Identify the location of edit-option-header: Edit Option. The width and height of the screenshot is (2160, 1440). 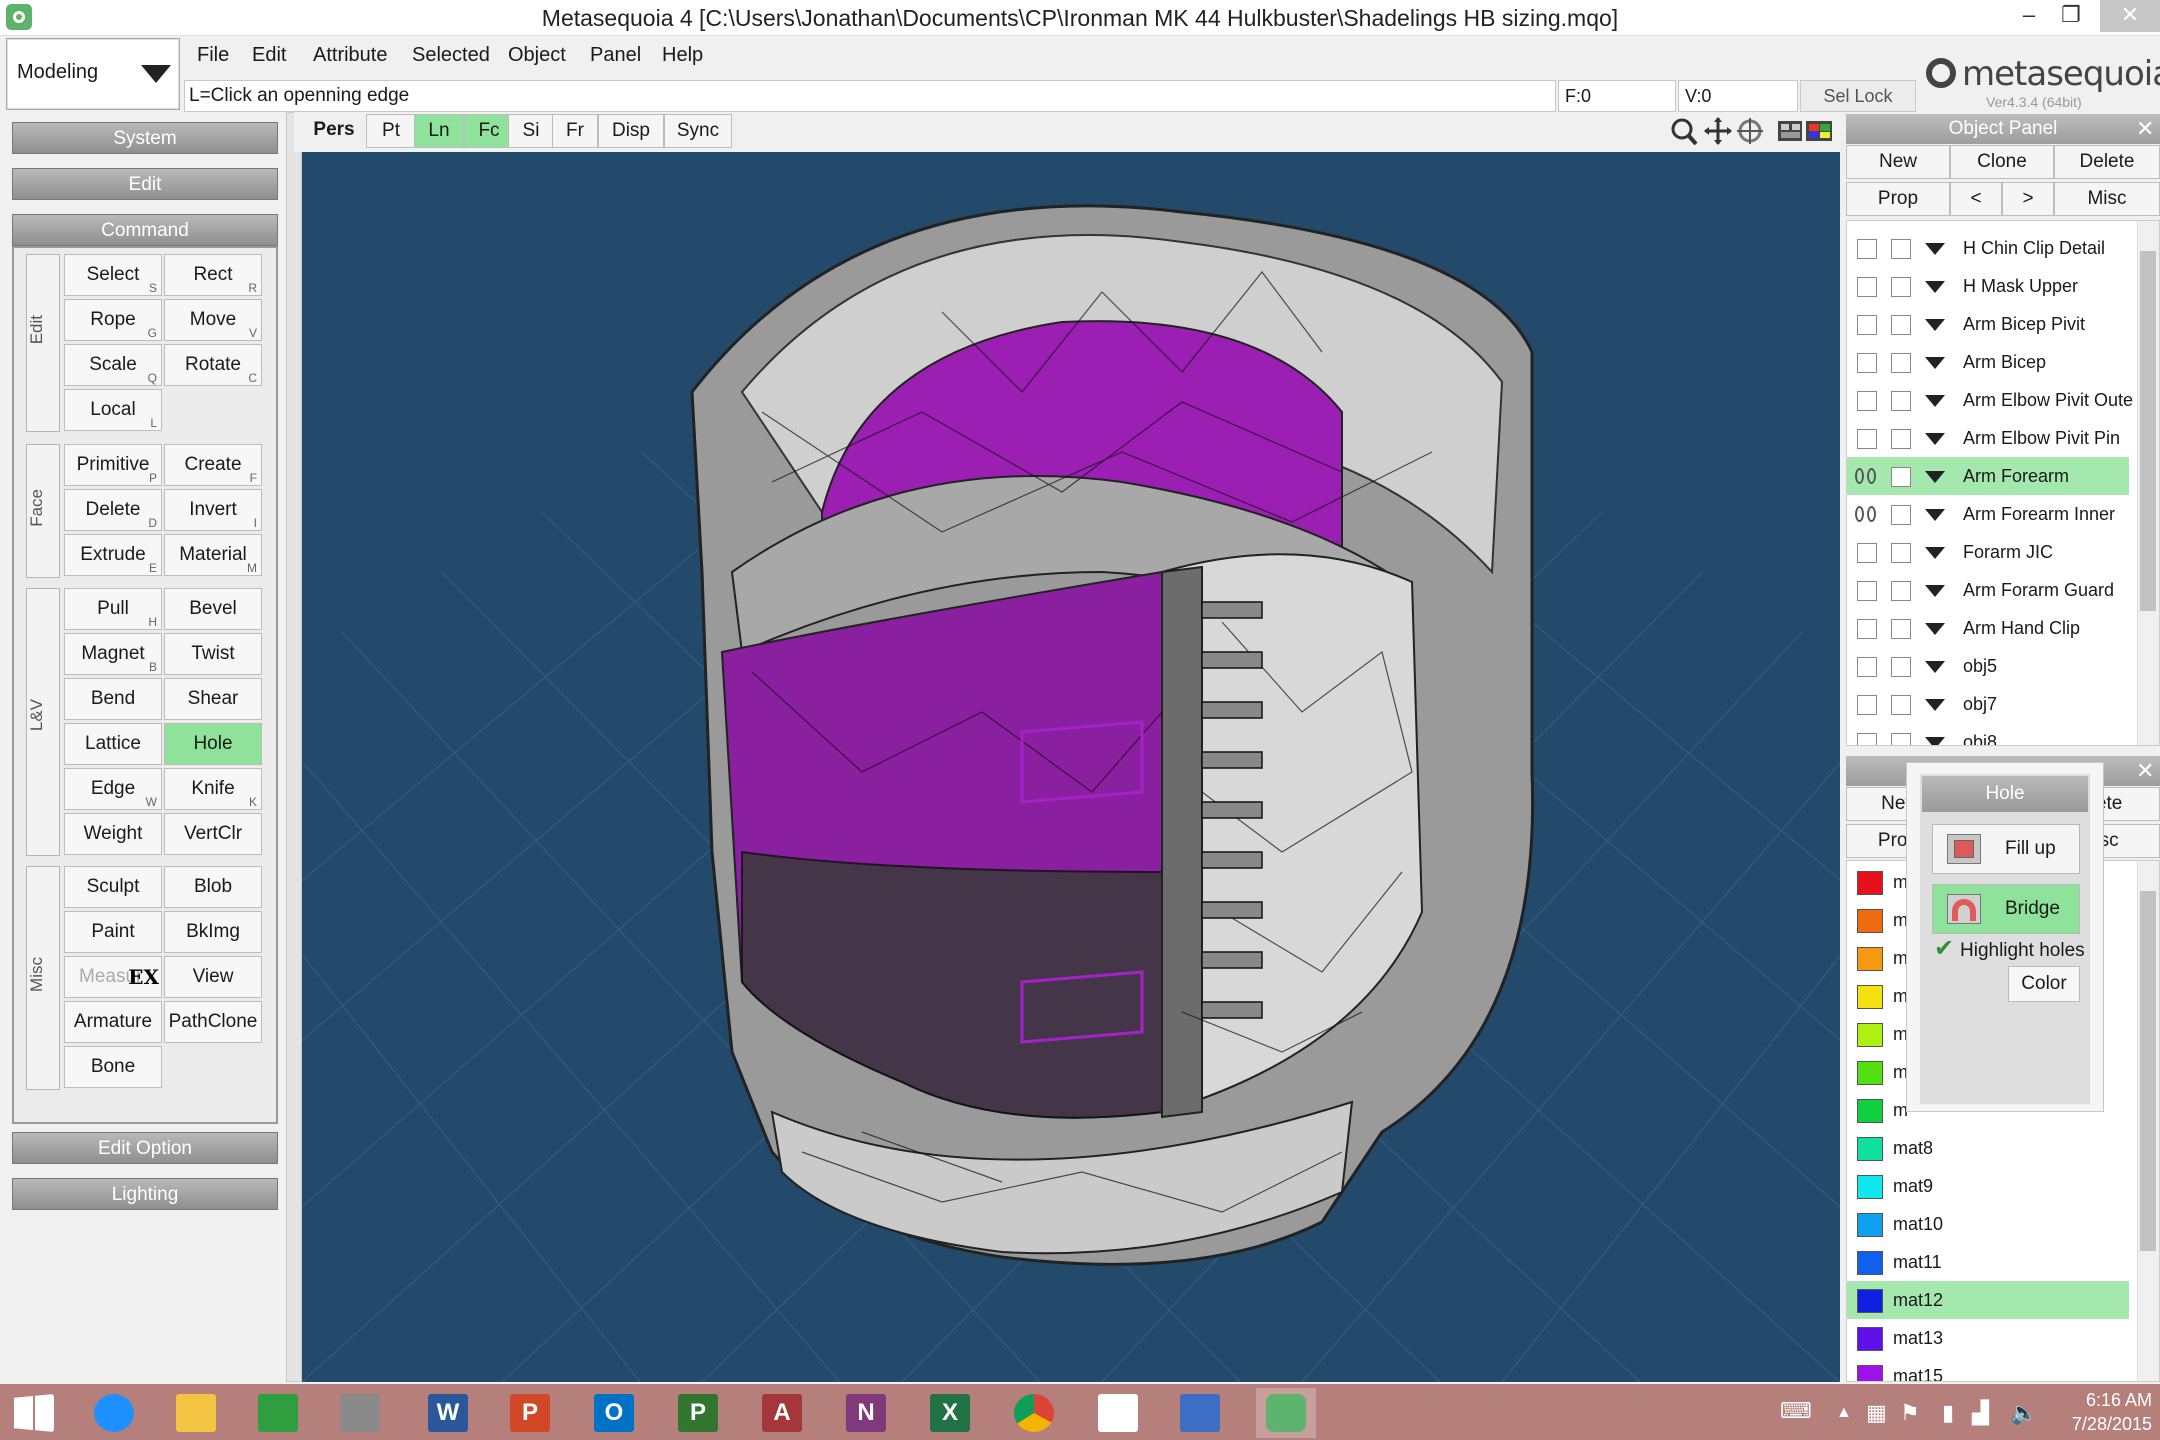
(145, 1148).